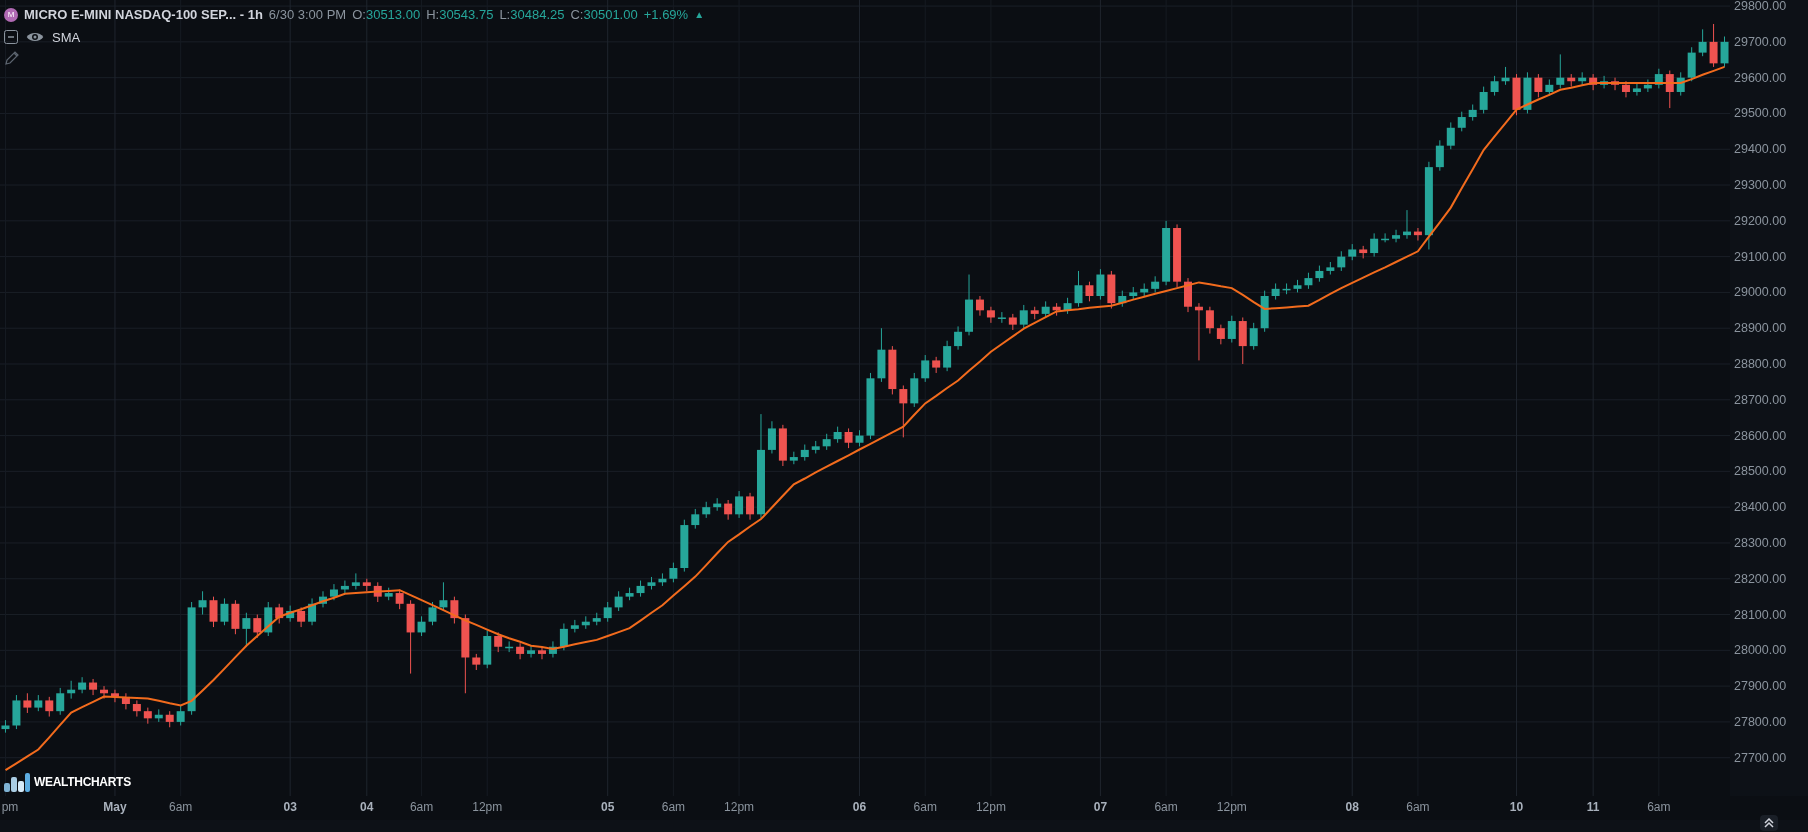 Image resolution: width=1808 pixels, height=832 pixels. What do you see at coordinates (367, 807) in the screenshot?
I see `time-label: 04` at bounding box center [367, 807].